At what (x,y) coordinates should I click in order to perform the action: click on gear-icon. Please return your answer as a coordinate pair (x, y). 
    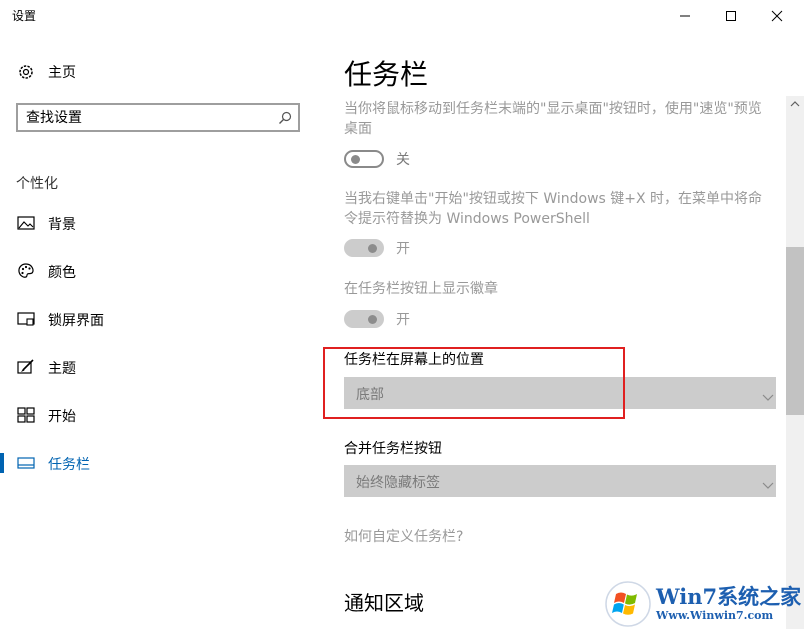
    Looking at the image, I should click on (26, 72).